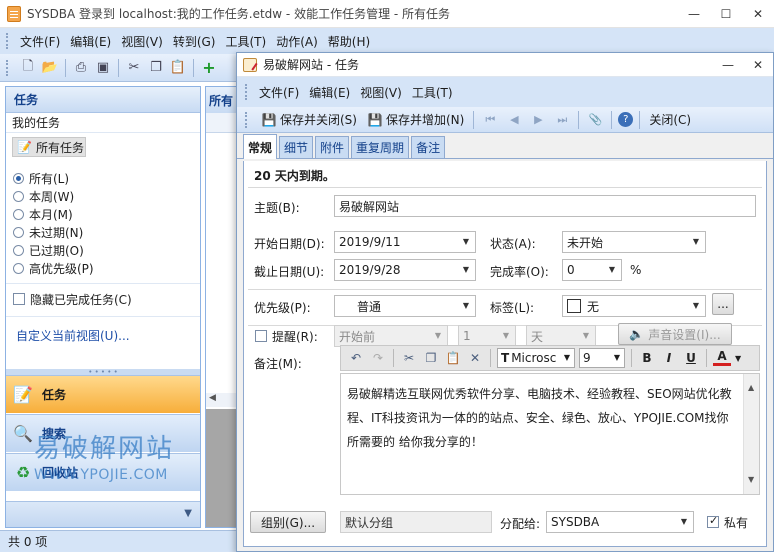 The height and width of the screenshot is (552, 774). Describe the element at coordinates (283, 336) in the screenshot. I see `remind-checkbox: 提醒(R):` at that location.